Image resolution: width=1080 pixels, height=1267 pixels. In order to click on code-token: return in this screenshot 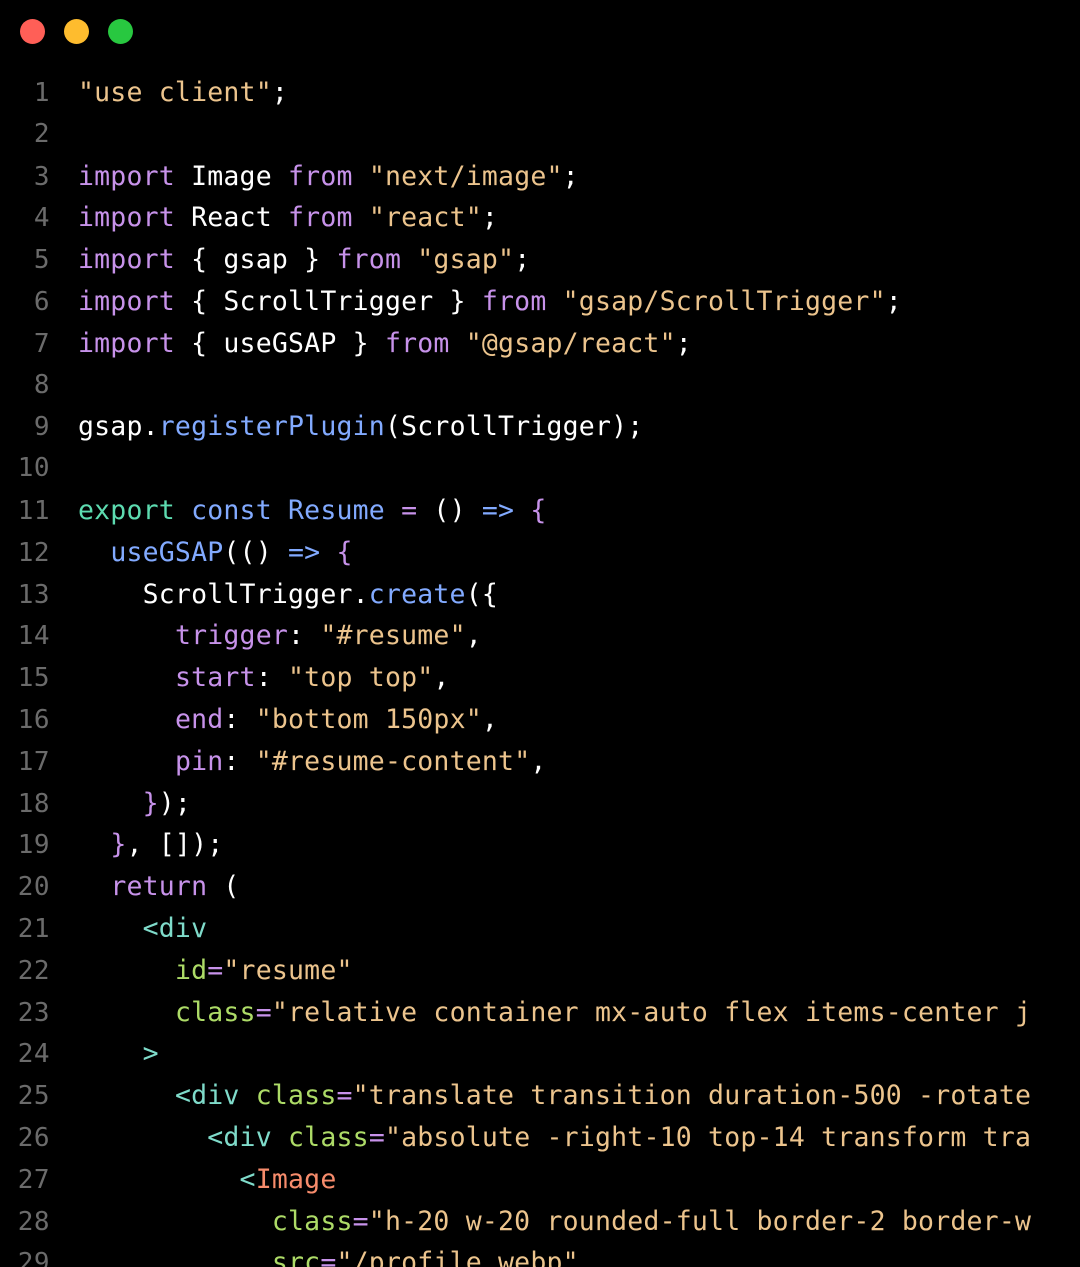, I will do `click(159, 887)`.